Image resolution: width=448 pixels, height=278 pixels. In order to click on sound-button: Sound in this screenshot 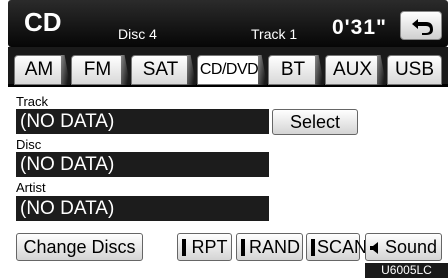, I will do `click(403, 247)`.